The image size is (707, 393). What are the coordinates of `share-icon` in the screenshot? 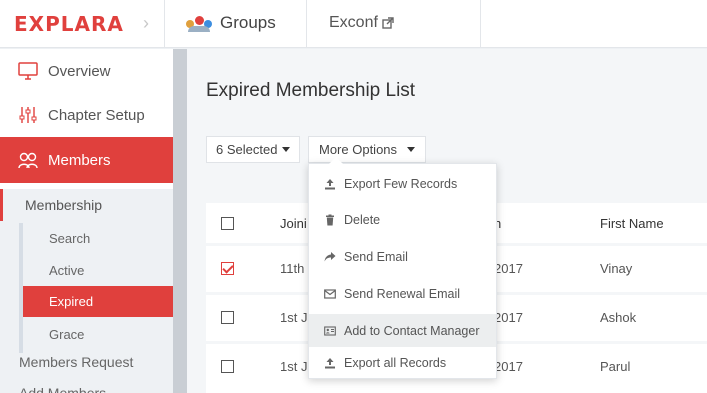 It's located at (330, 256).